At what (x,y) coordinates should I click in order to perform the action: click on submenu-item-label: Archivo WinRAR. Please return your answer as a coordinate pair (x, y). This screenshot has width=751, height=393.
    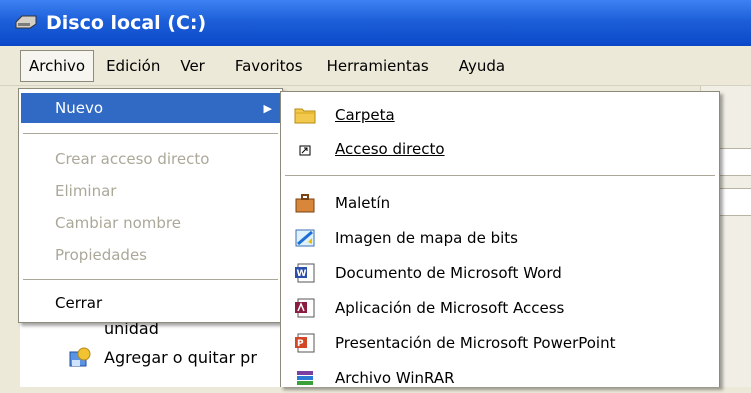
    Looking at the image, I should click on (395, 378).